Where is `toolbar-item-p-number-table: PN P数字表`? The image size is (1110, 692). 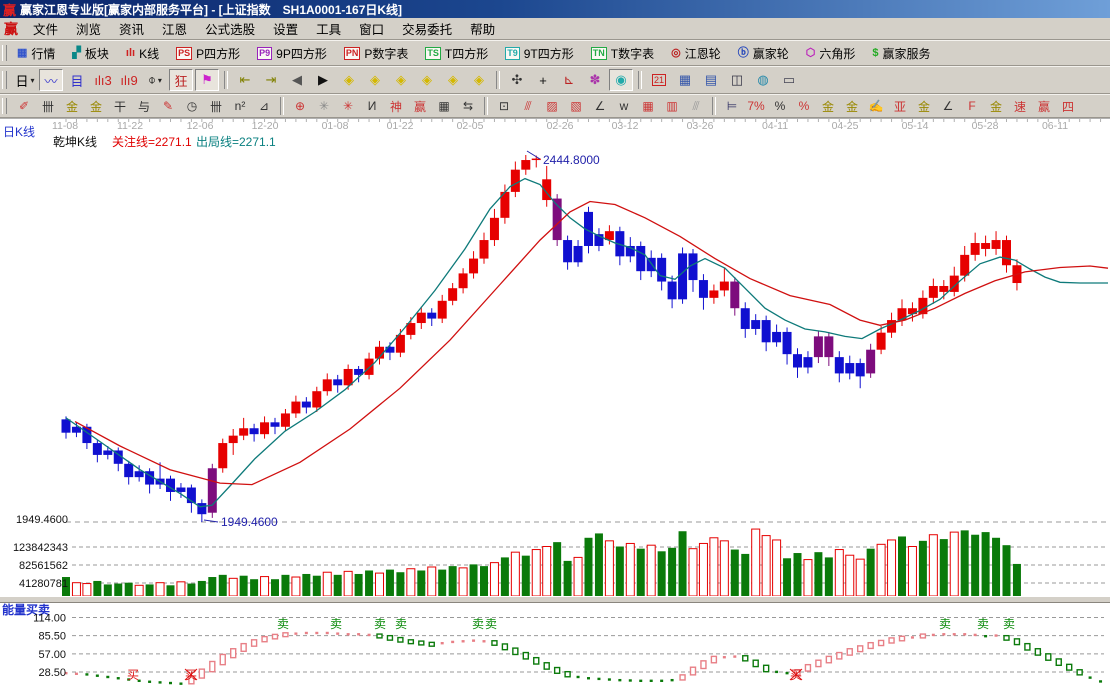 toolbar-item-p-number-table: PN P数字表 is located at coordinates (376, 53).